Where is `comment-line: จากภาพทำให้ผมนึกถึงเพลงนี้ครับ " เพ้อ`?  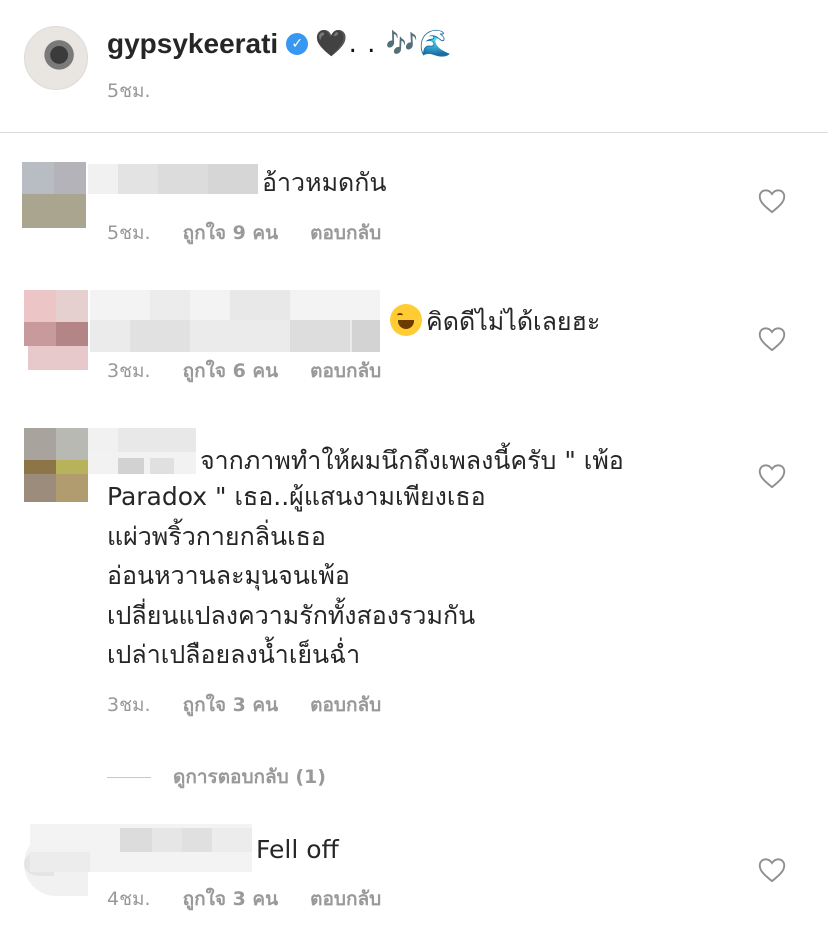 comment-line: จากภาพทำให้ผมนึกถึงเพลงนี้ครับ " เพ้อ is located at coordinates (412, 460).